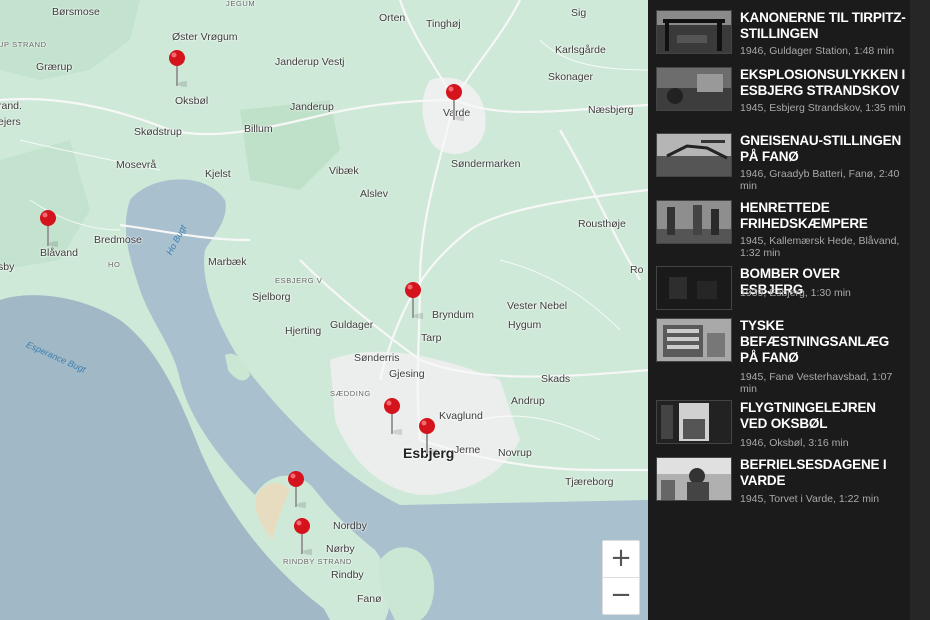 This screenshot has width=930, height=620. Describe the element at coordinates (461, 416) in the screenshot. I see `place-label: Kvaglund` at that location.